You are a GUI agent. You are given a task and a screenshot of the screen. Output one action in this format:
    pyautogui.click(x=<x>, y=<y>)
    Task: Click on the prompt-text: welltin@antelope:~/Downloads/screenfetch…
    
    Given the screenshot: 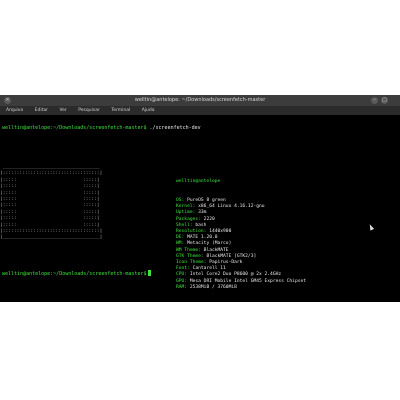 What is the action you would take?
    pyautogui.click(x=74, y=128)
    